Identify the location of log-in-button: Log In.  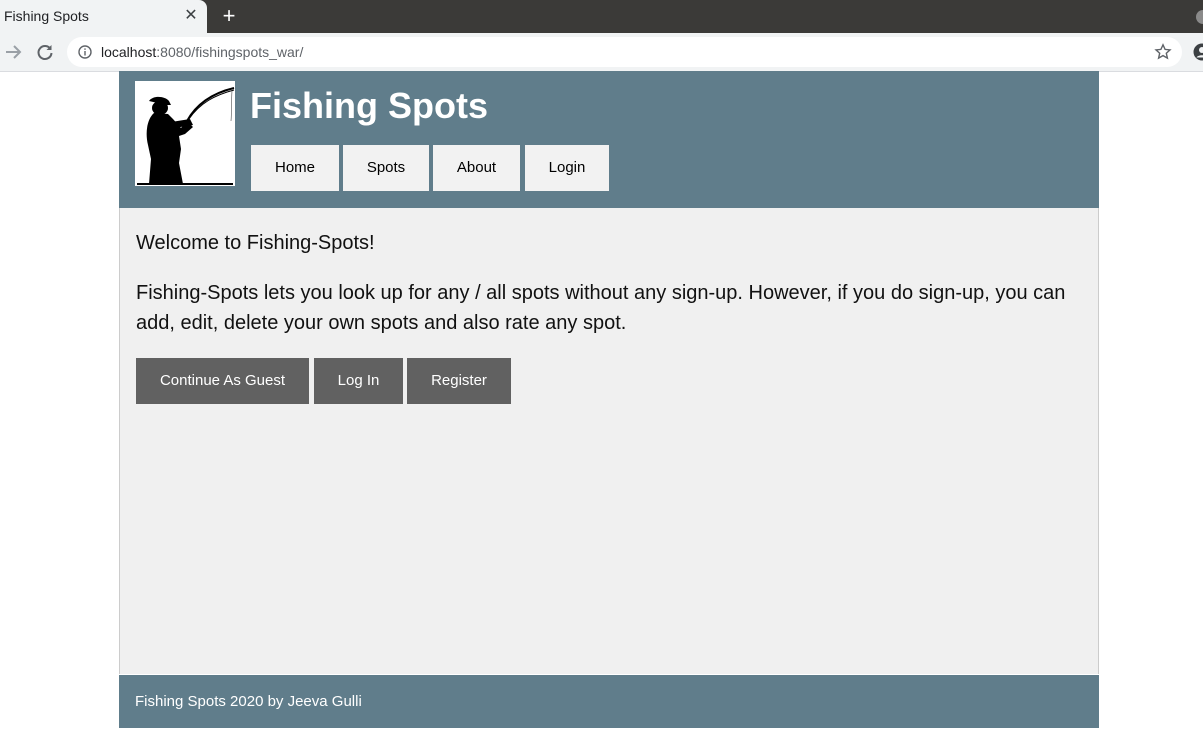
(358, 381).